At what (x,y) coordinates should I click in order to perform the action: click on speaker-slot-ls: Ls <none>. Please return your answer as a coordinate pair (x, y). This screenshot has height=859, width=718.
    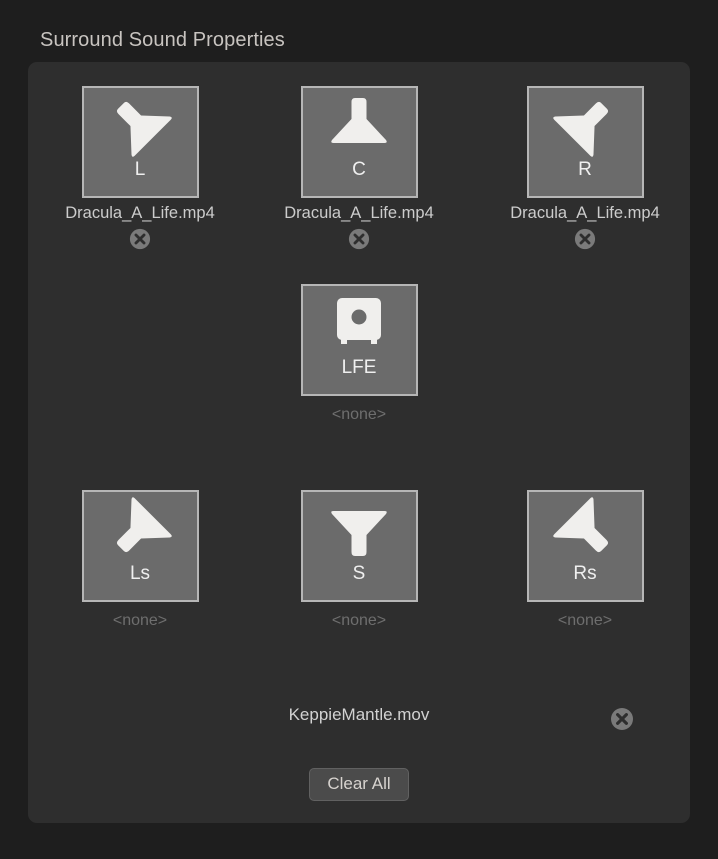
    Looking at the image, I should click on (140, 560).